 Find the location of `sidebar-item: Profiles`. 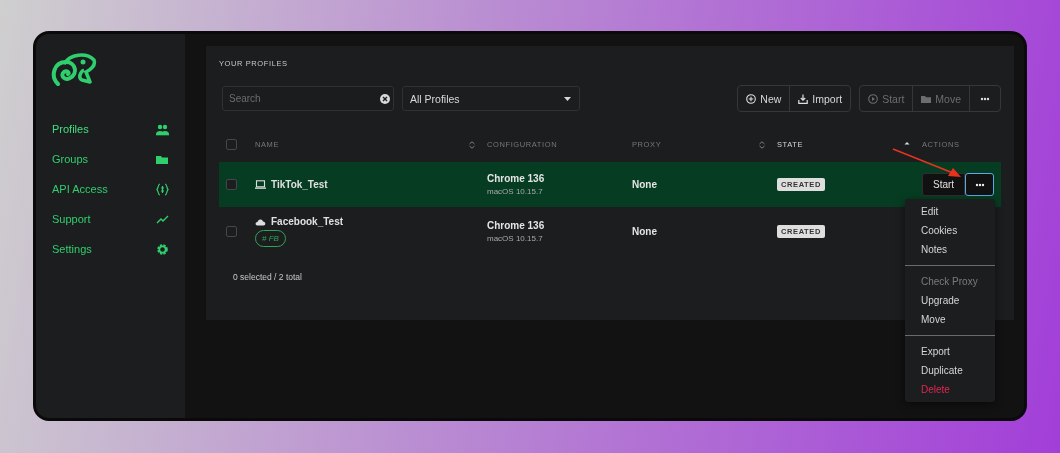

sidebar-item: Profiles is located at coordinates (110, 129).